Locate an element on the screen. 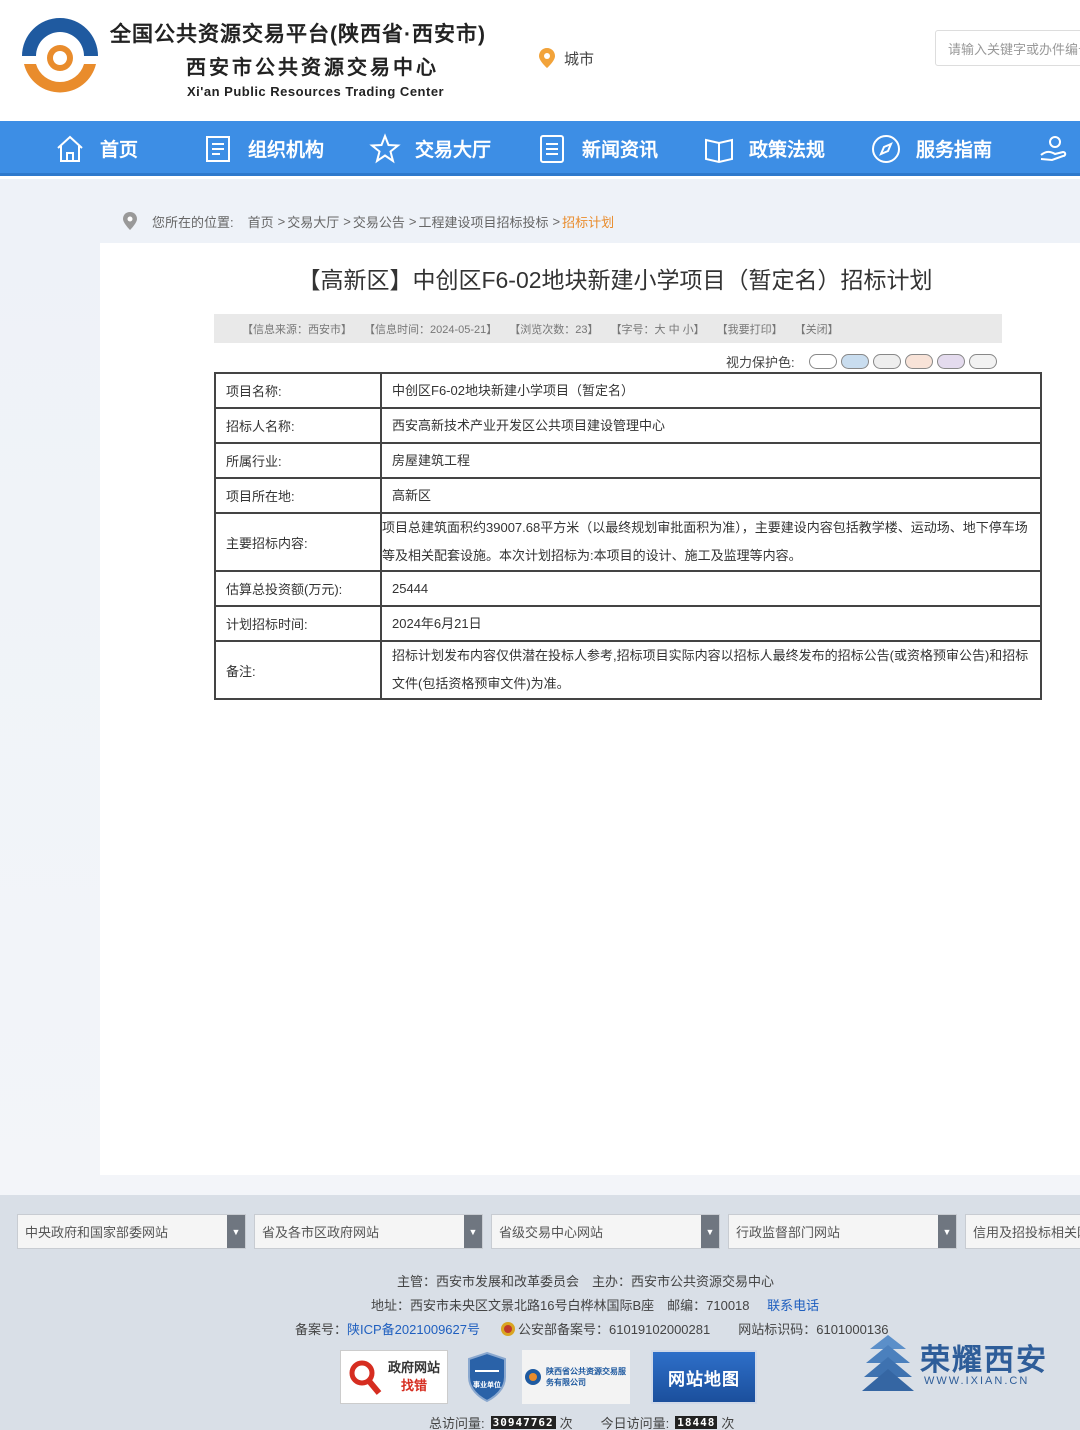  breadcrumb-link-construction-bidding: 工程建设项目招标投标 is located at coordinates (483, 221).